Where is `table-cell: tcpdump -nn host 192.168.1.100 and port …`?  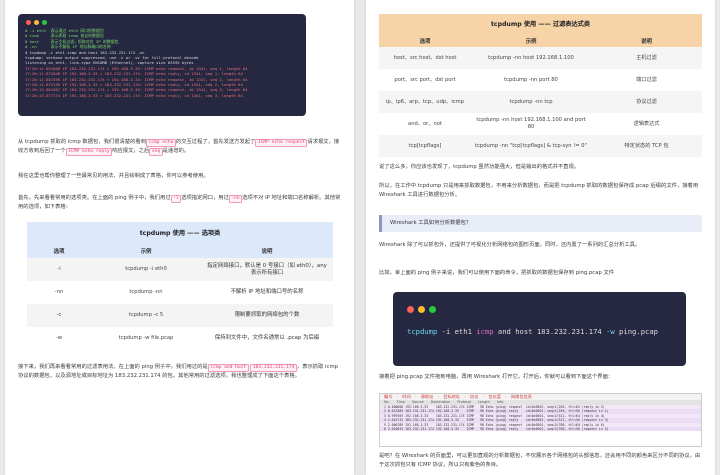
table-cell: tcpdump -nn host 192.168.1.100 and port … is located at coordinates (531, 123).